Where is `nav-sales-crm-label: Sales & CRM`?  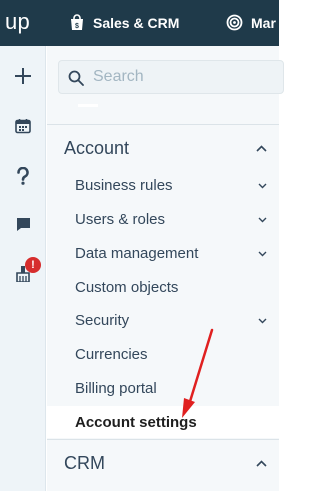
nav-sales-crm-label: Sales & CRM is located at coordinates (136, 22).